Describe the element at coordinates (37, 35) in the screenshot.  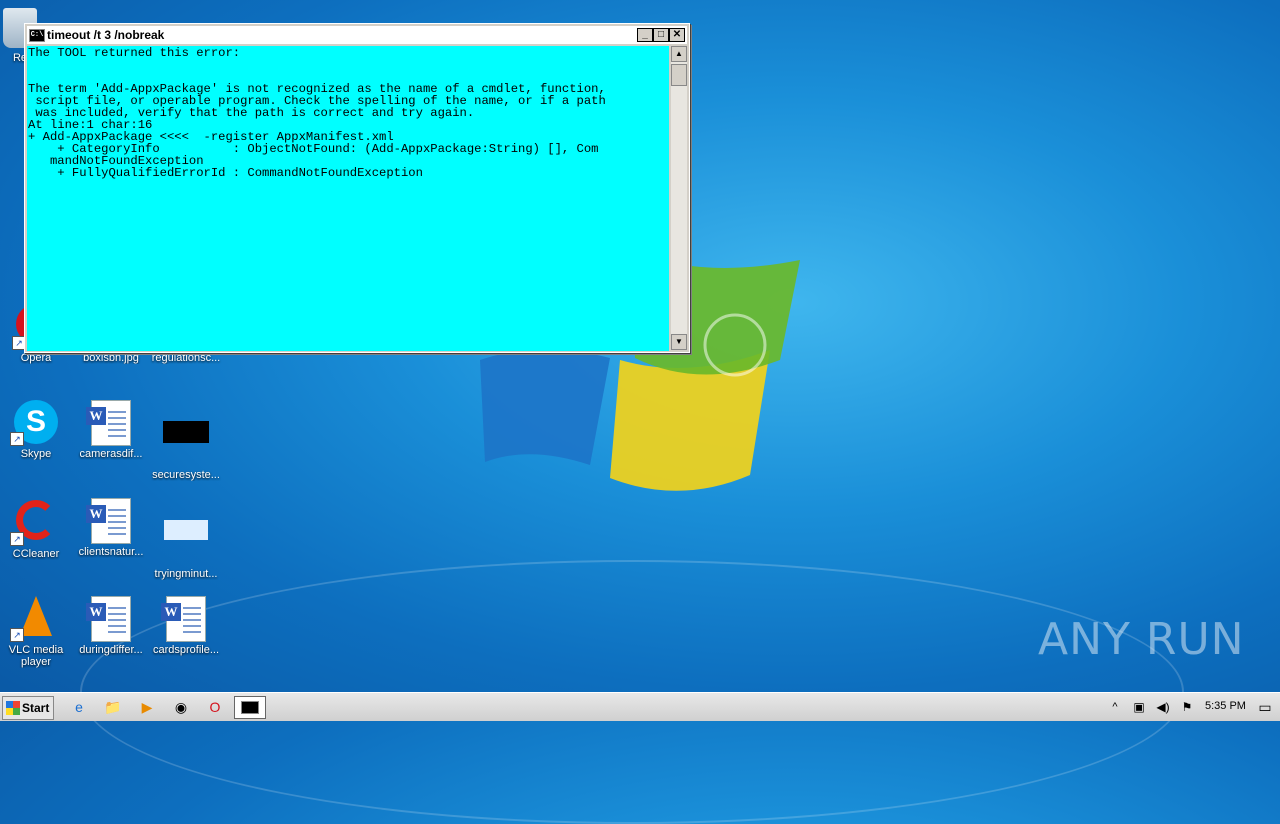
I see `cmd-icon: C:\` at that location.